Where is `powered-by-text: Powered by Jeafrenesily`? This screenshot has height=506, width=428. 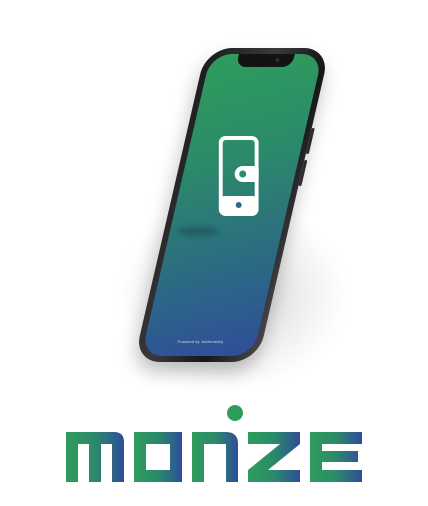
powered-by-text: Powered by Jeafrenesily is located at coordinates (200, 341).